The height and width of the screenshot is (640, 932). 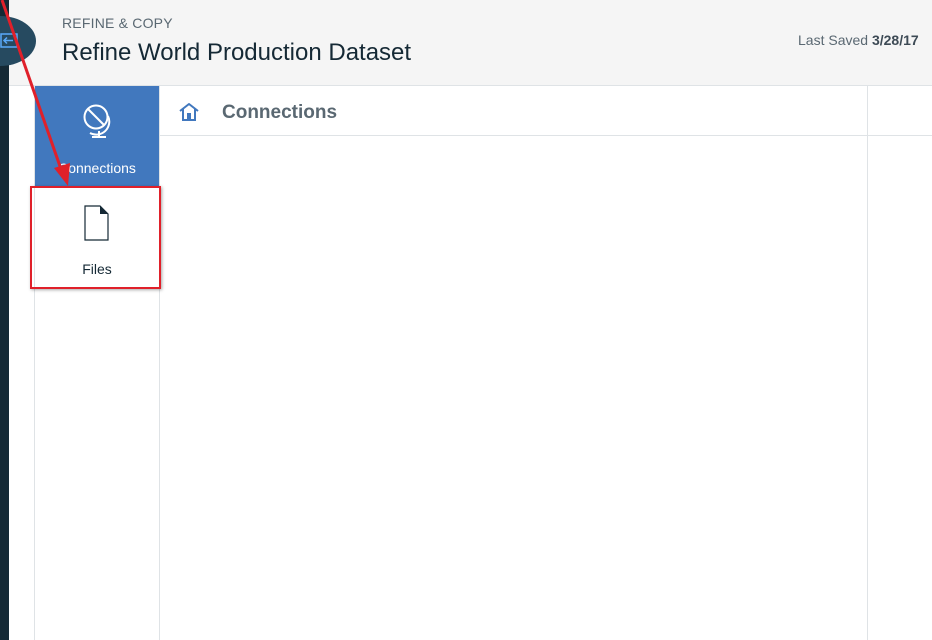 I want to click on last-saved-date: 3/28/17, so click(x=895, y=40).